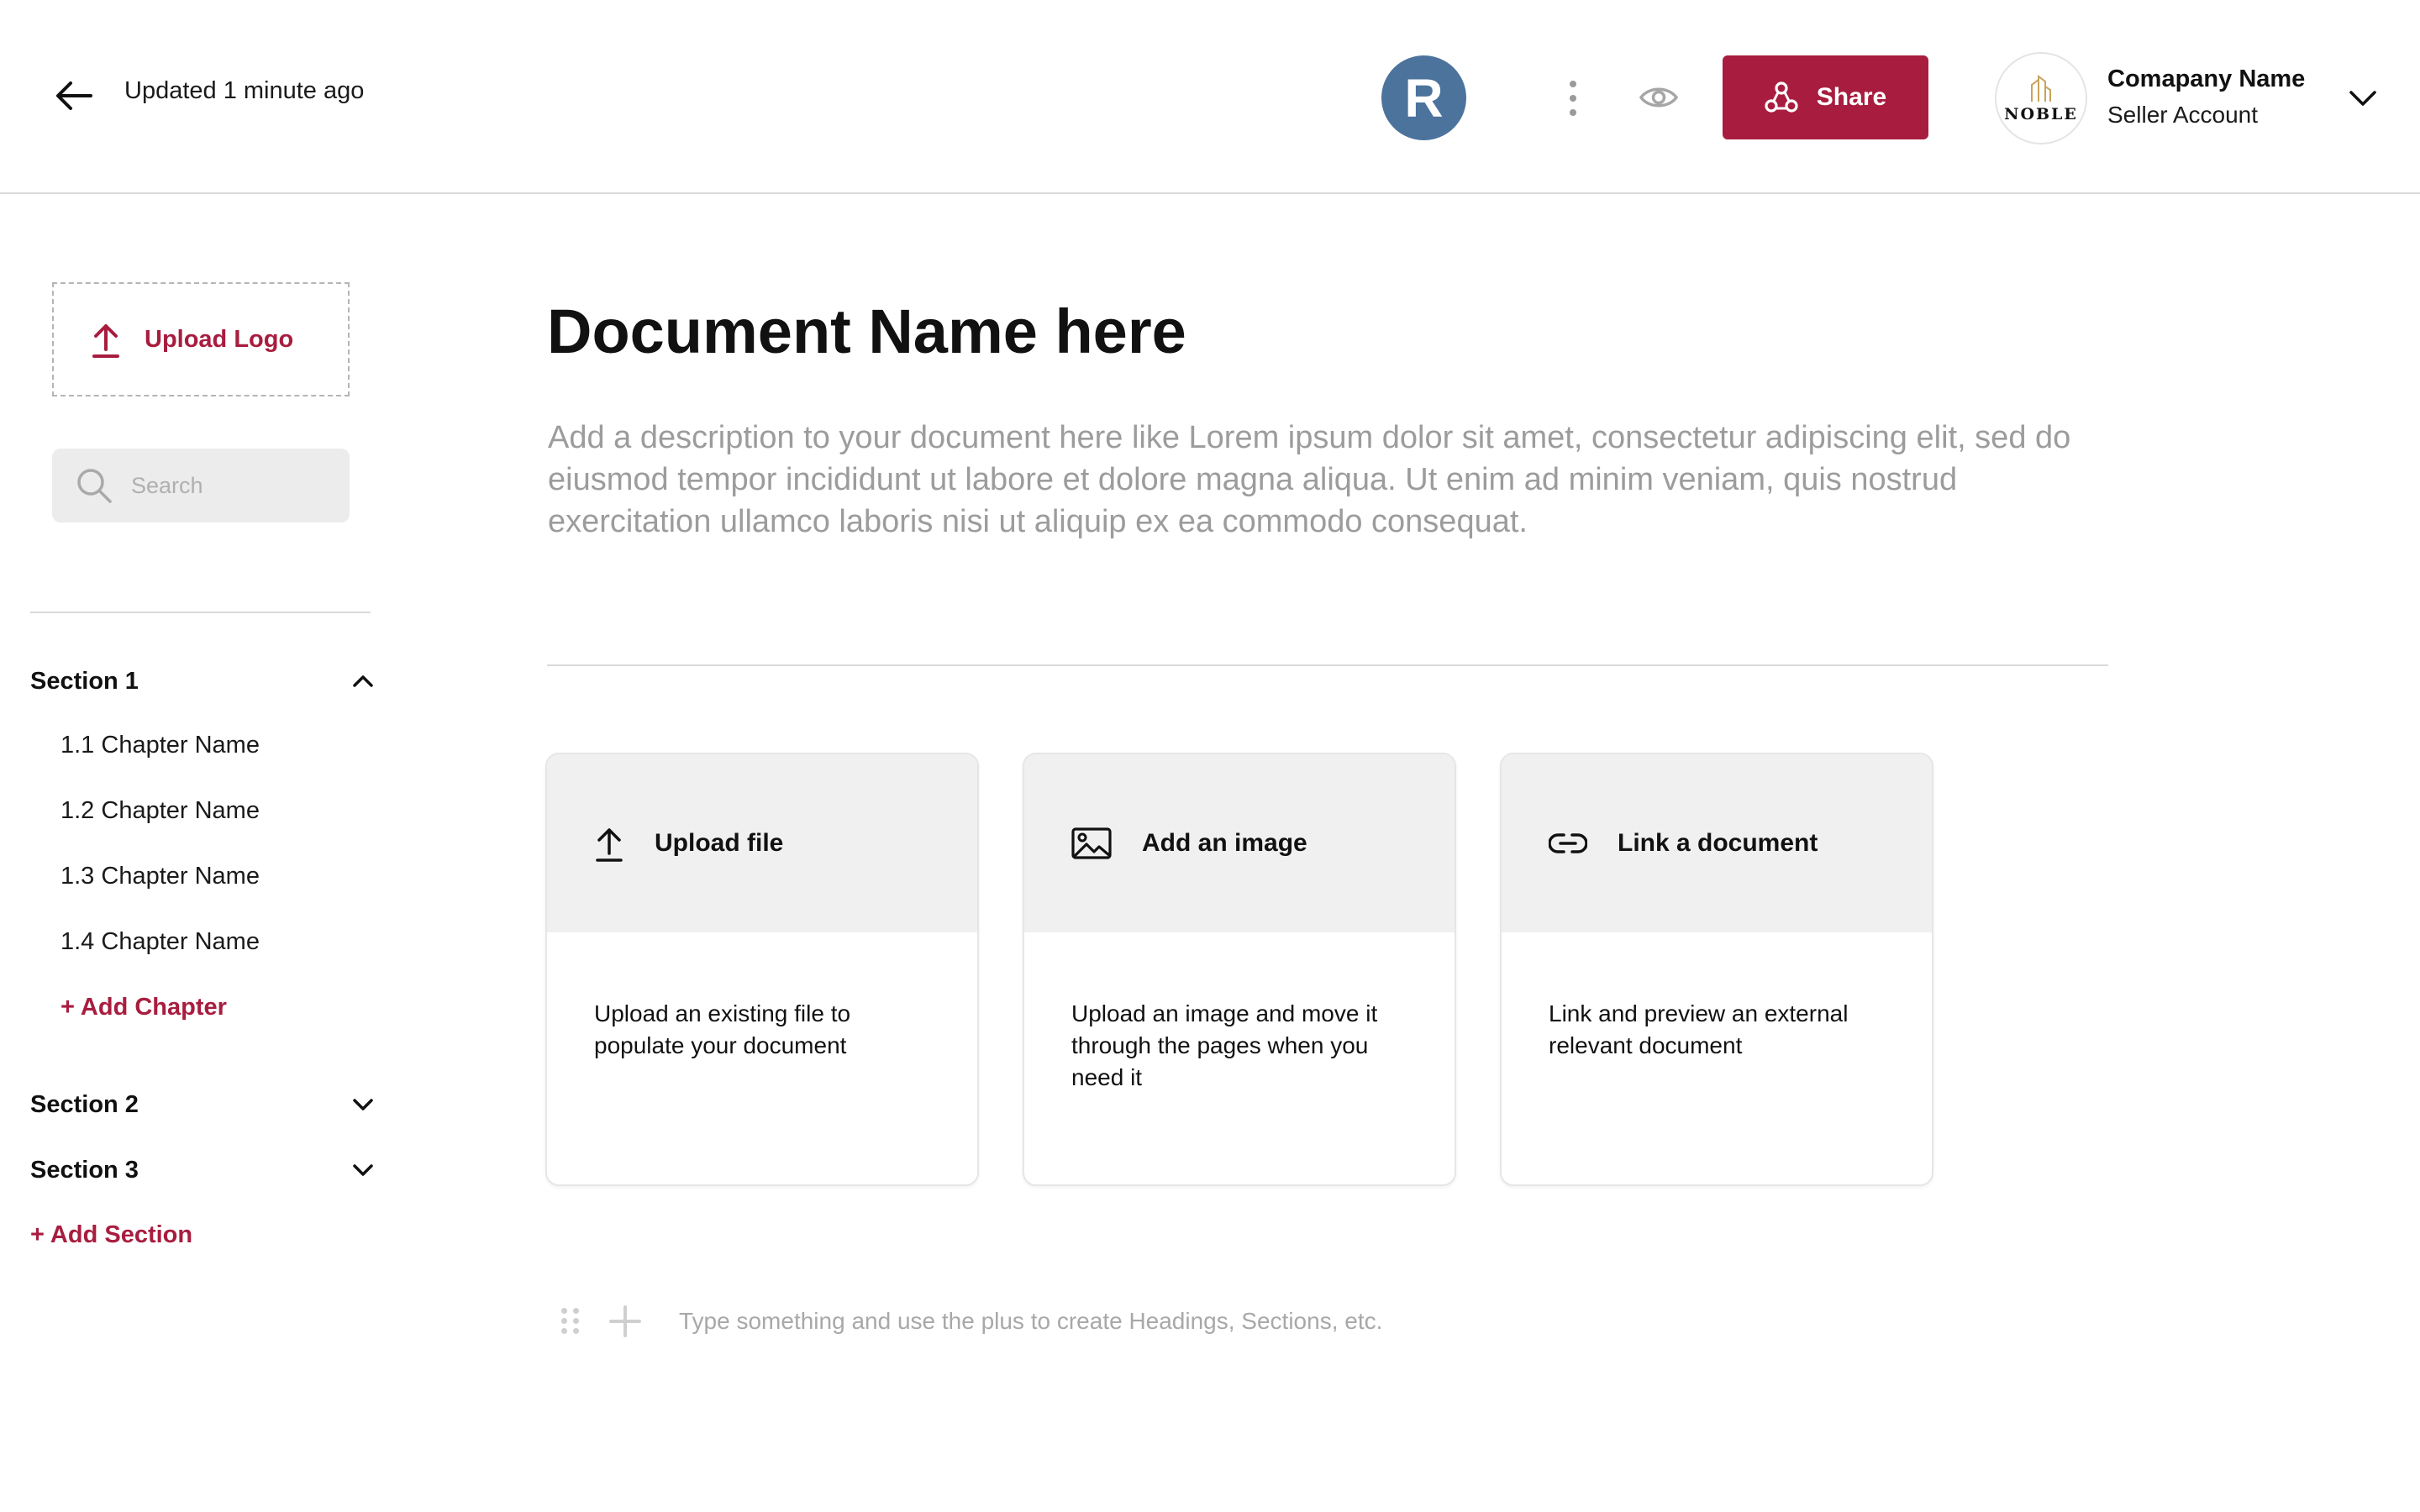 The height and width of the screenshot is (1512, 2420). I want to click on content-divider, so click(1327, 665).